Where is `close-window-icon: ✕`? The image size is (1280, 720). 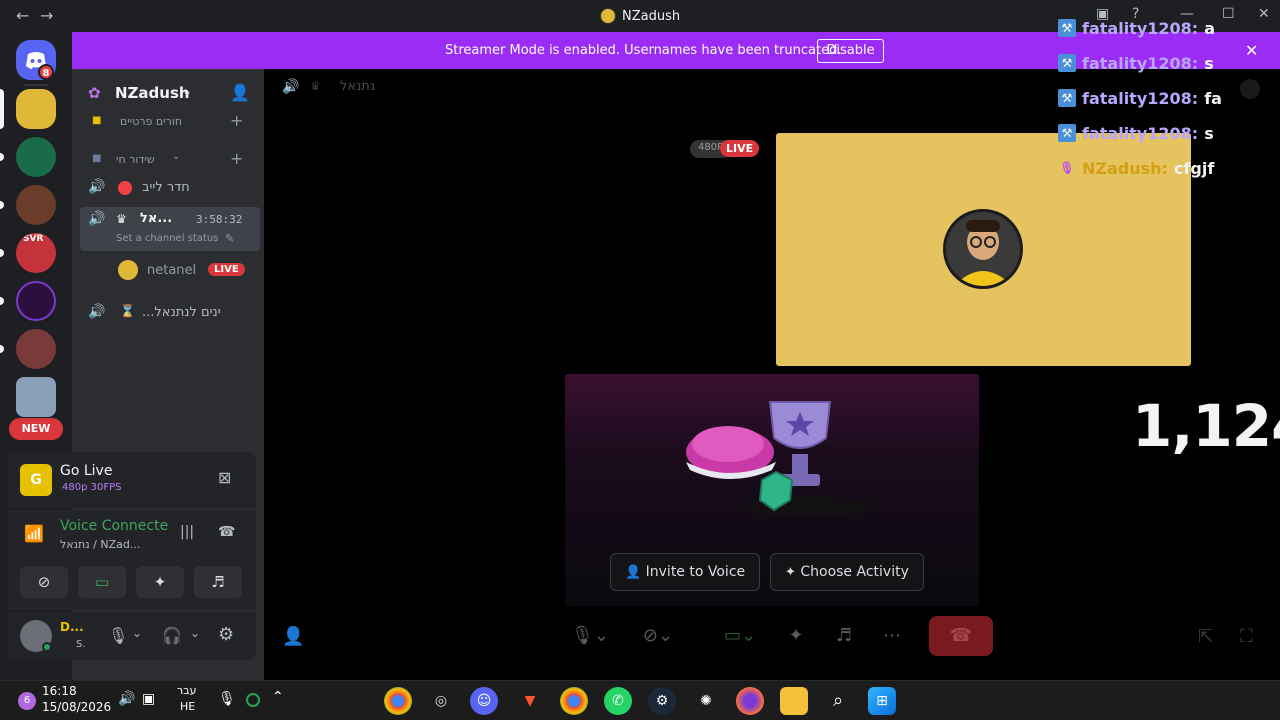 close-window-icon: ✕ is located at coordinates (1264, 14).